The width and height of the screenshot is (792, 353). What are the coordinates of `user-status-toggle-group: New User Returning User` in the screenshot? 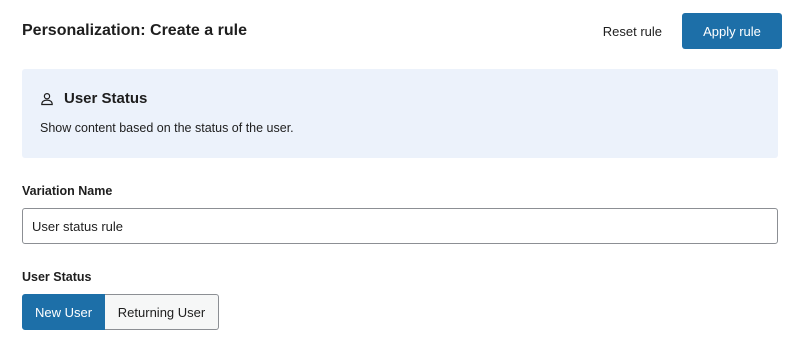 It's located at (120, 312).